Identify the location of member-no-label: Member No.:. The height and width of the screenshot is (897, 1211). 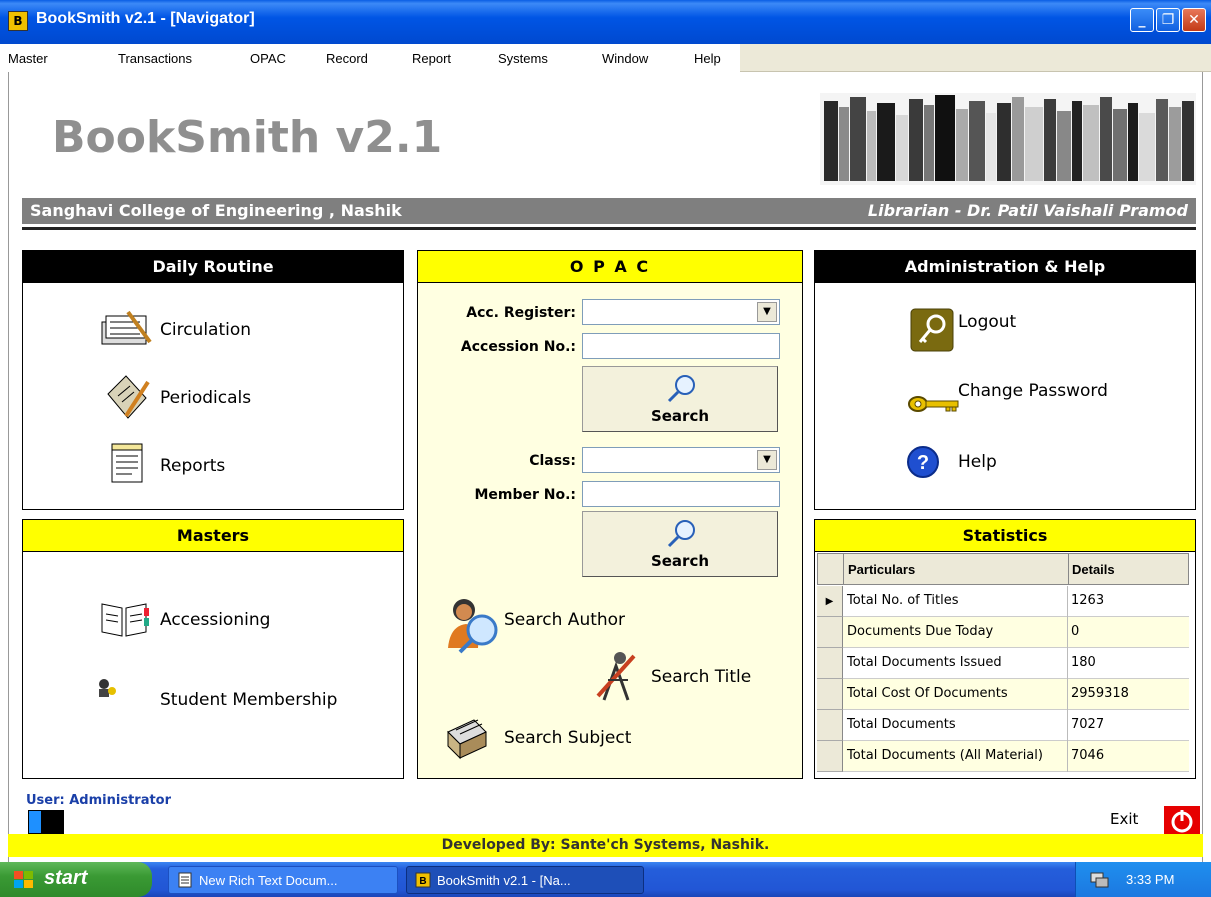
(525, 495).